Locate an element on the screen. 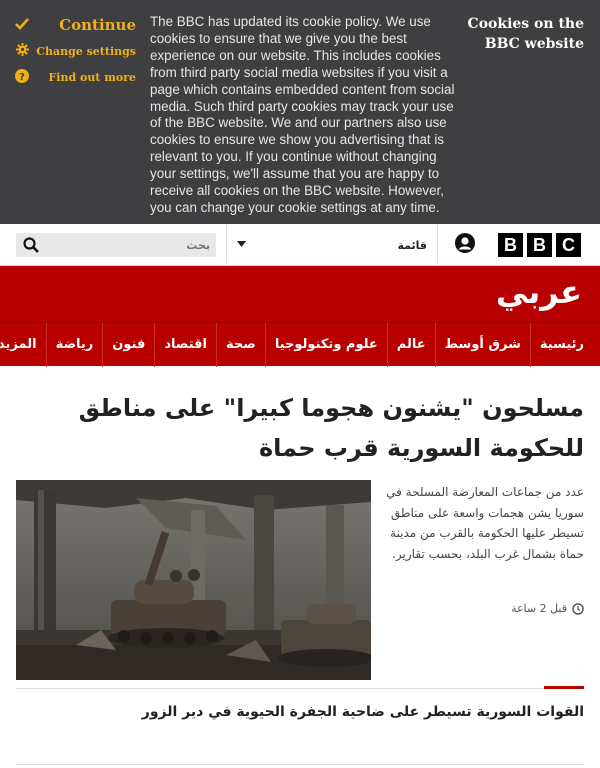 The width and height of the screenshot is (600, 768). nav-item-home: رئيسية is located at coordinates (556, 344).